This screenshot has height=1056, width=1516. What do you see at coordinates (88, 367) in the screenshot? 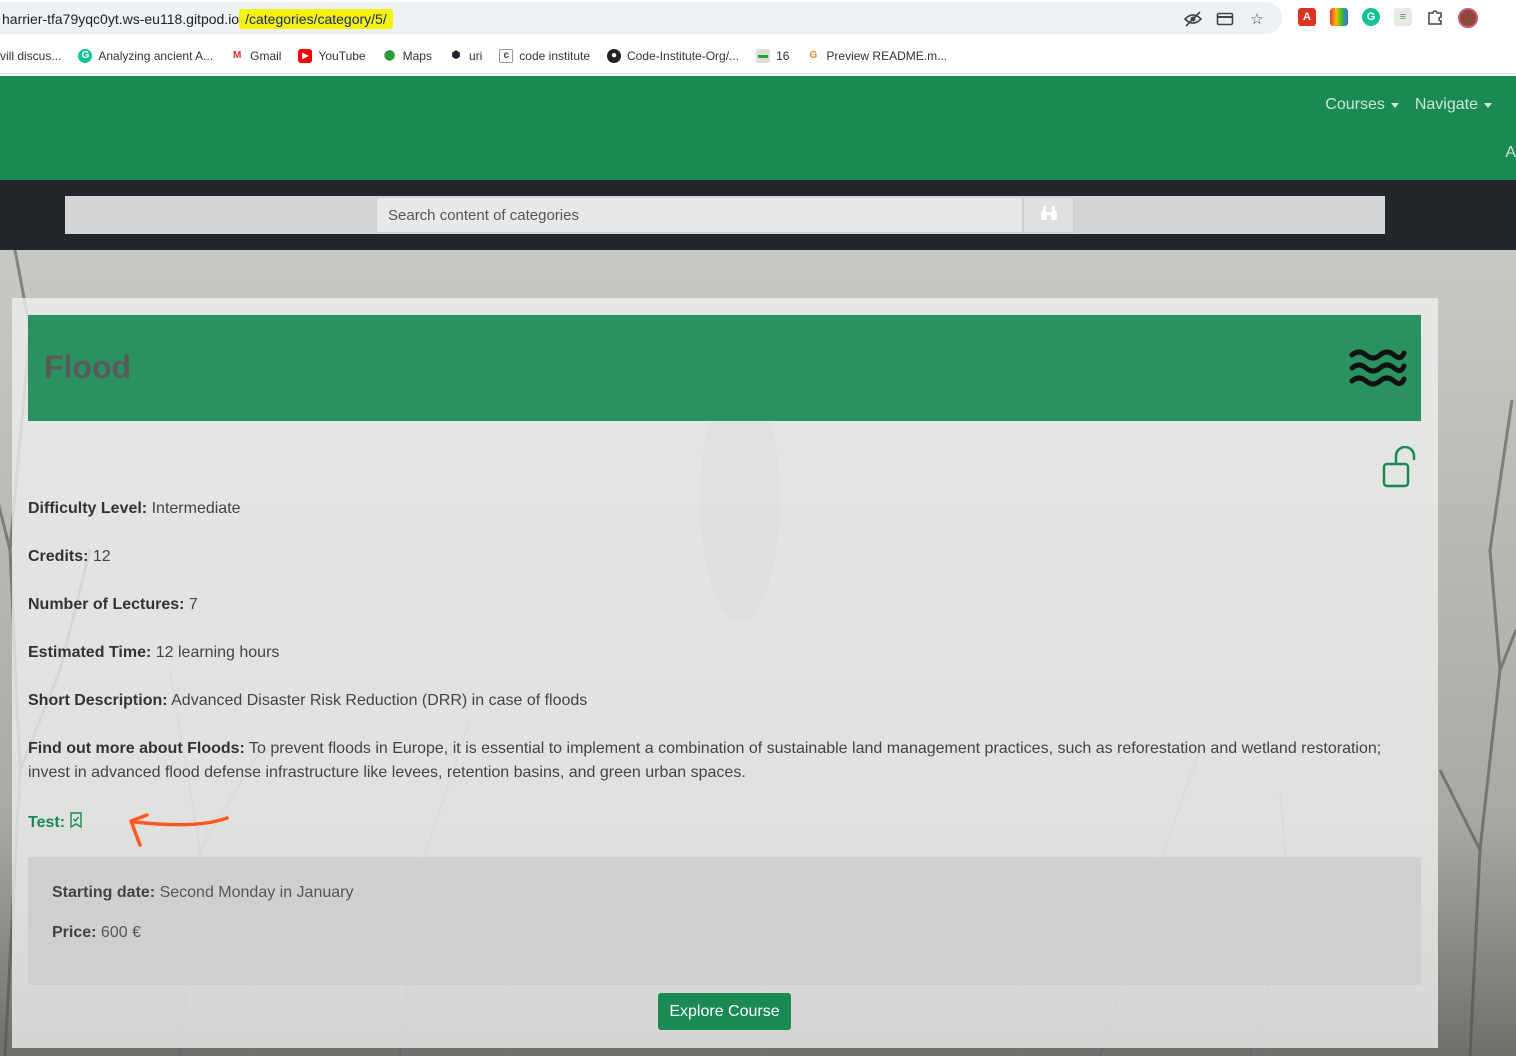
I see `category-title: Flood` at bounding box center [88, 367].